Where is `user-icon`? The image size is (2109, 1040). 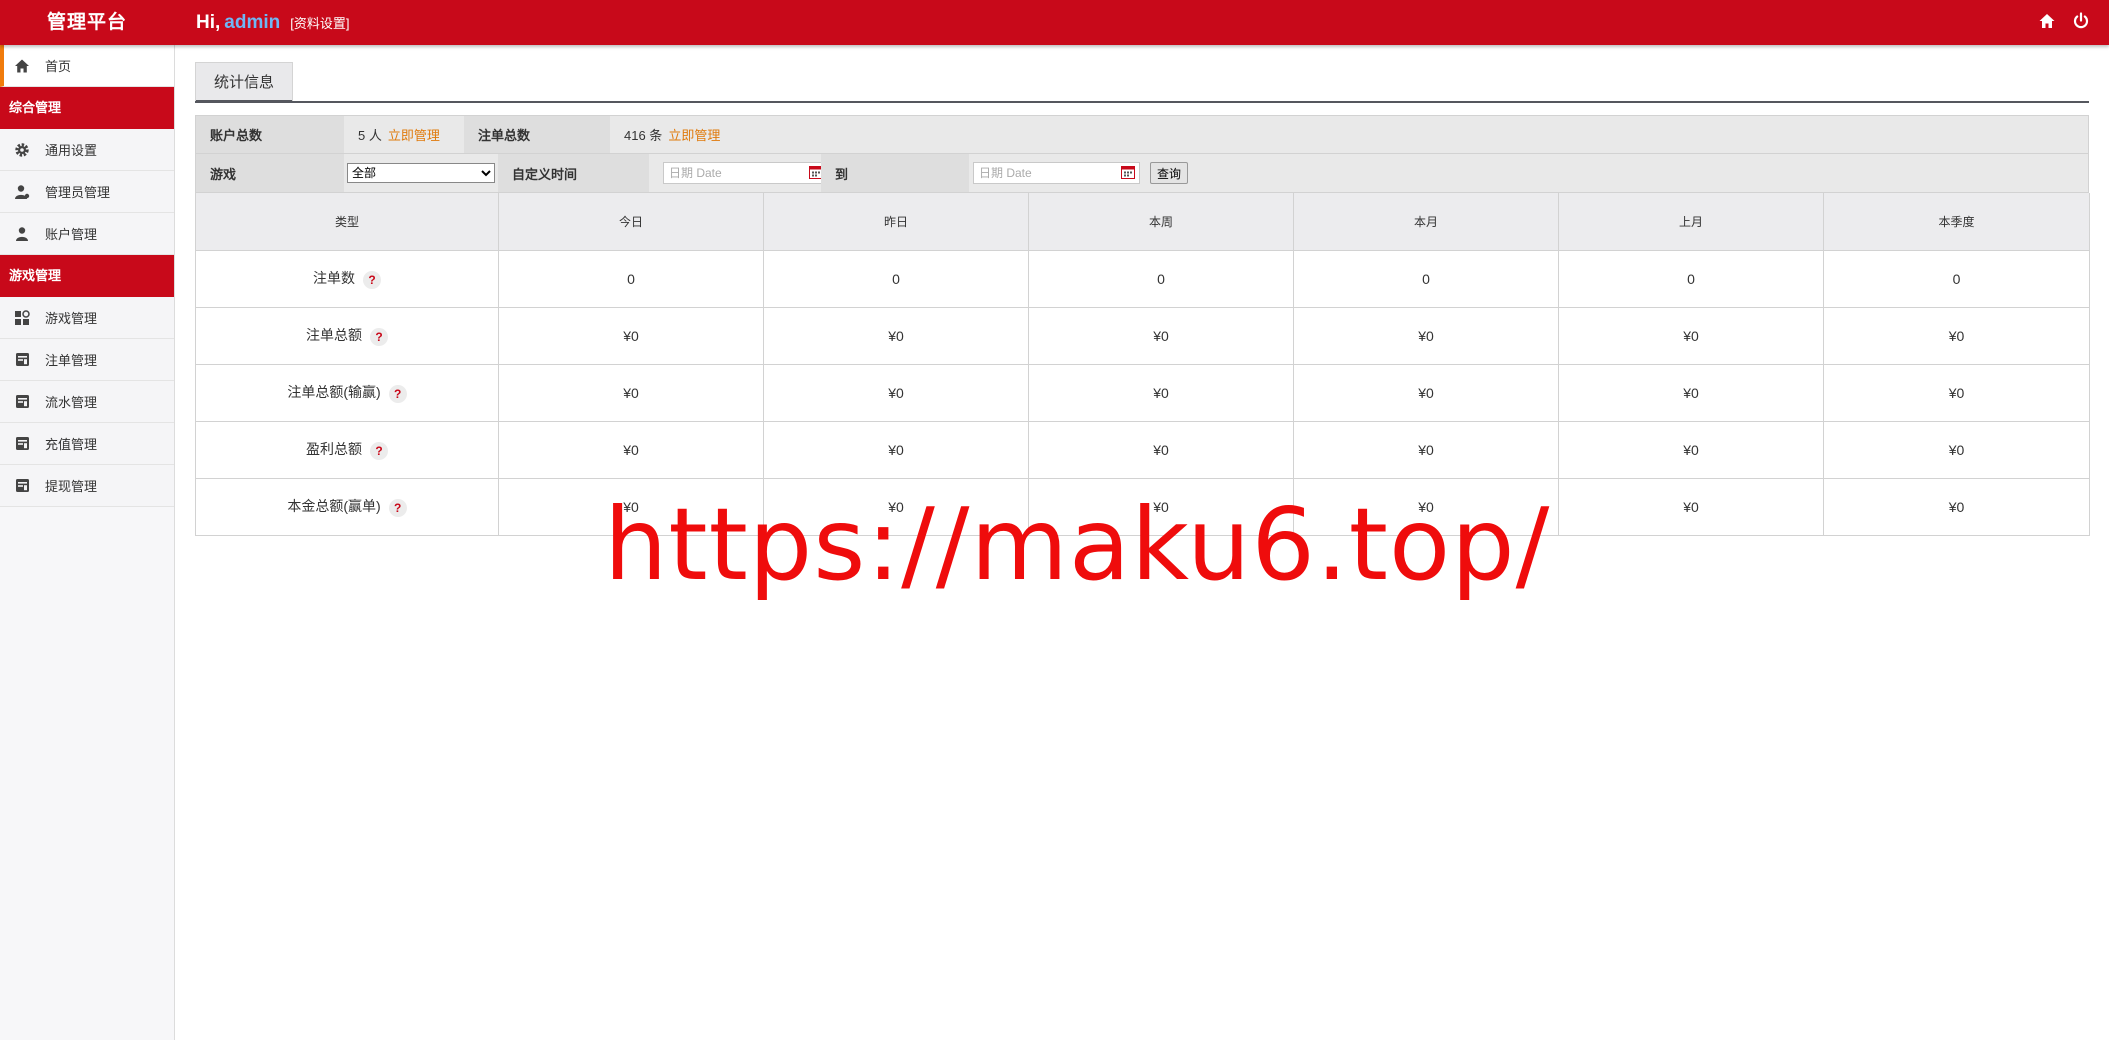 user-icon is located at coordinates (22, 234).